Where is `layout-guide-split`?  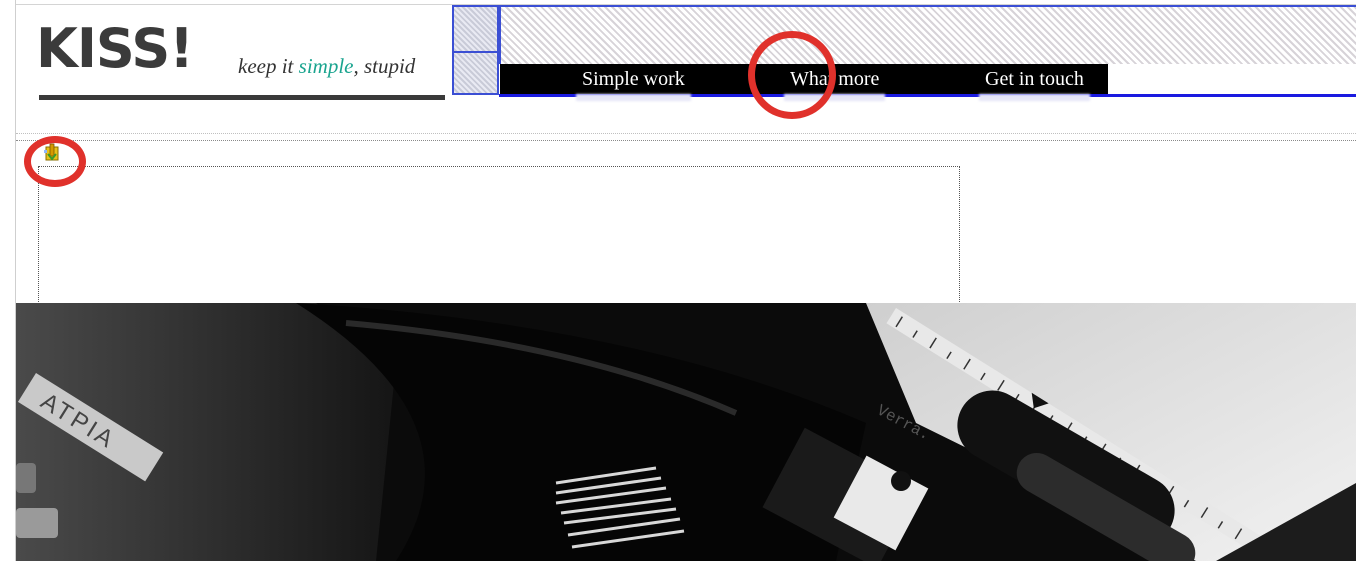 layout-guide-split is located at coordinates (475, 52).